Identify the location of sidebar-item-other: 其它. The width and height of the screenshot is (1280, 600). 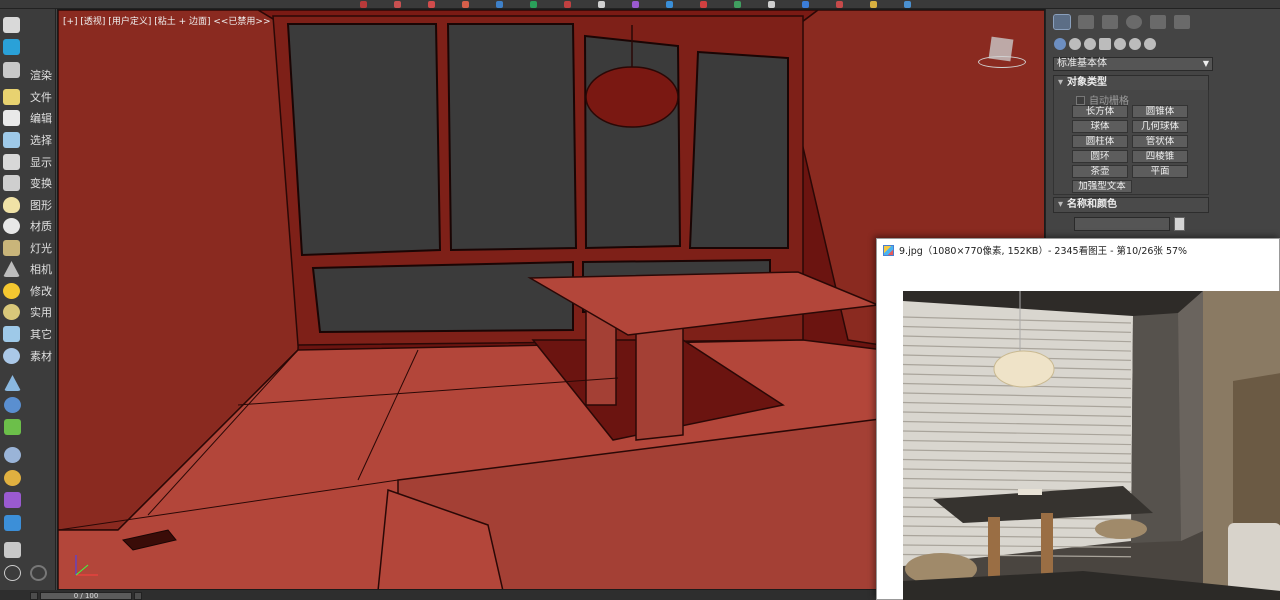
(29, 334).